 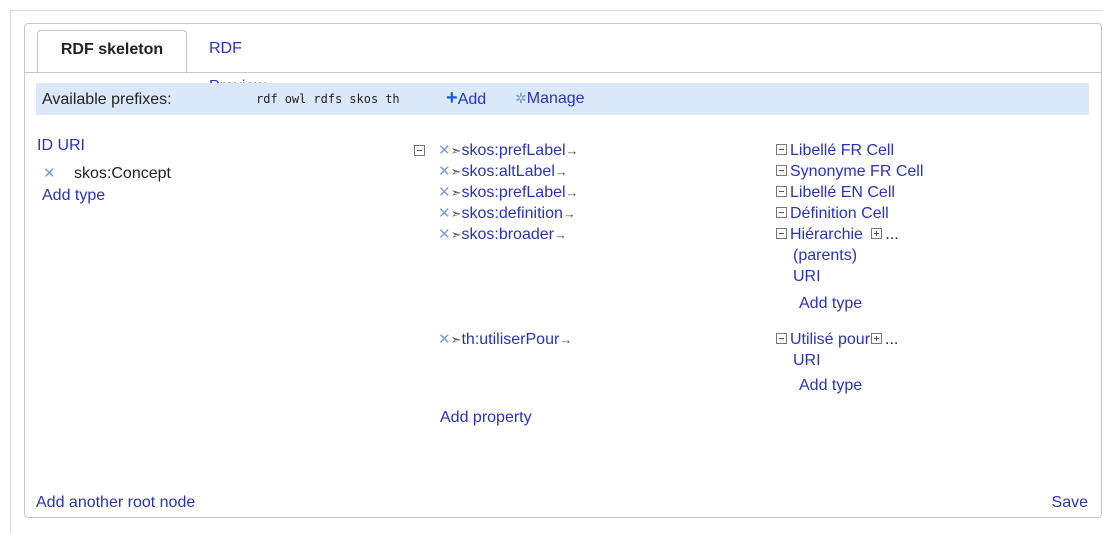 What do you see at coordinates (10, 271) in the screenshot?
I see `left-border` at bounding box center [10, 271].